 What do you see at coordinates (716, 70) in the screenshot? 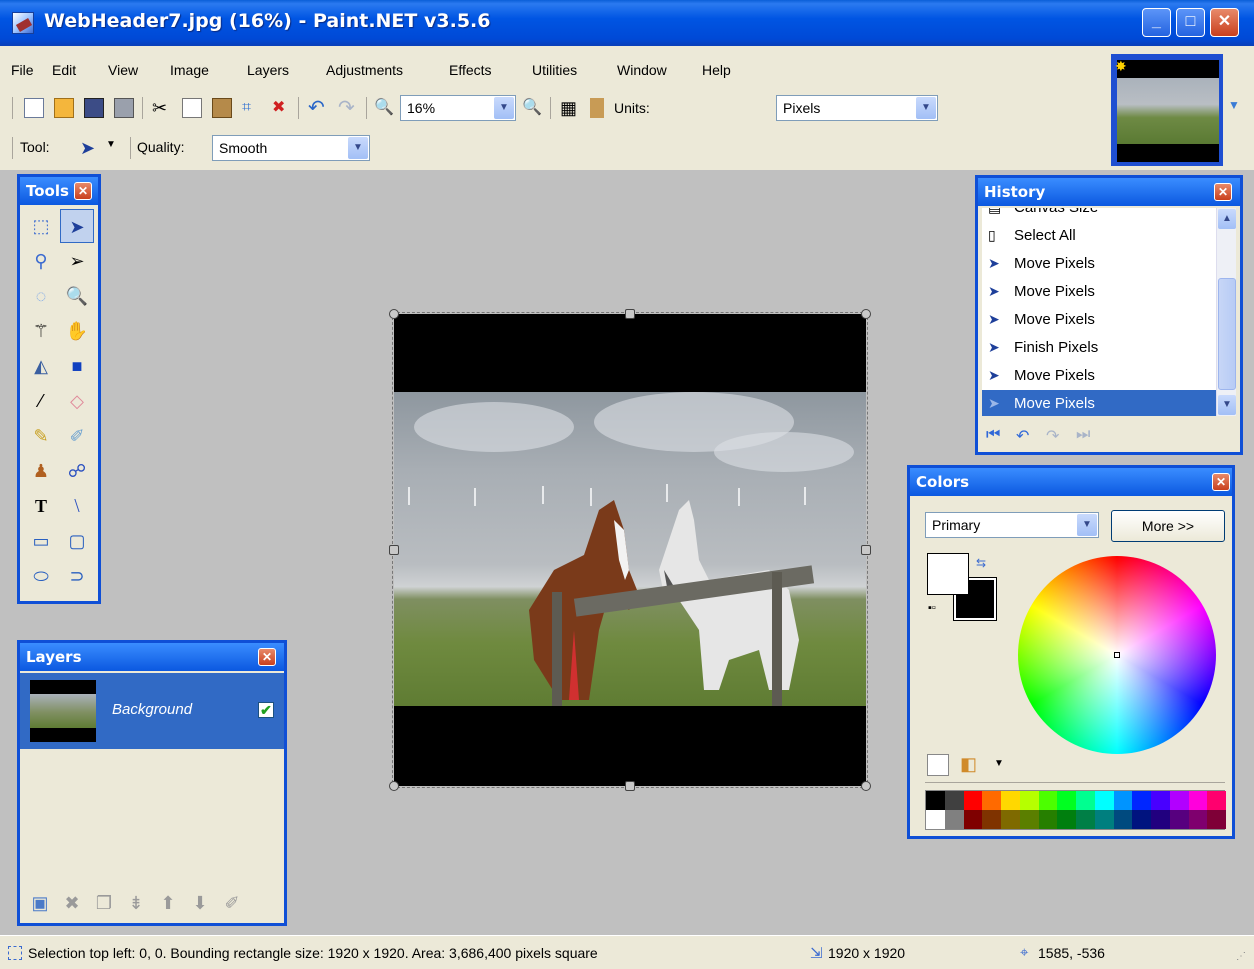
I see `menu-help: Help` at bounding box center [716, 70].